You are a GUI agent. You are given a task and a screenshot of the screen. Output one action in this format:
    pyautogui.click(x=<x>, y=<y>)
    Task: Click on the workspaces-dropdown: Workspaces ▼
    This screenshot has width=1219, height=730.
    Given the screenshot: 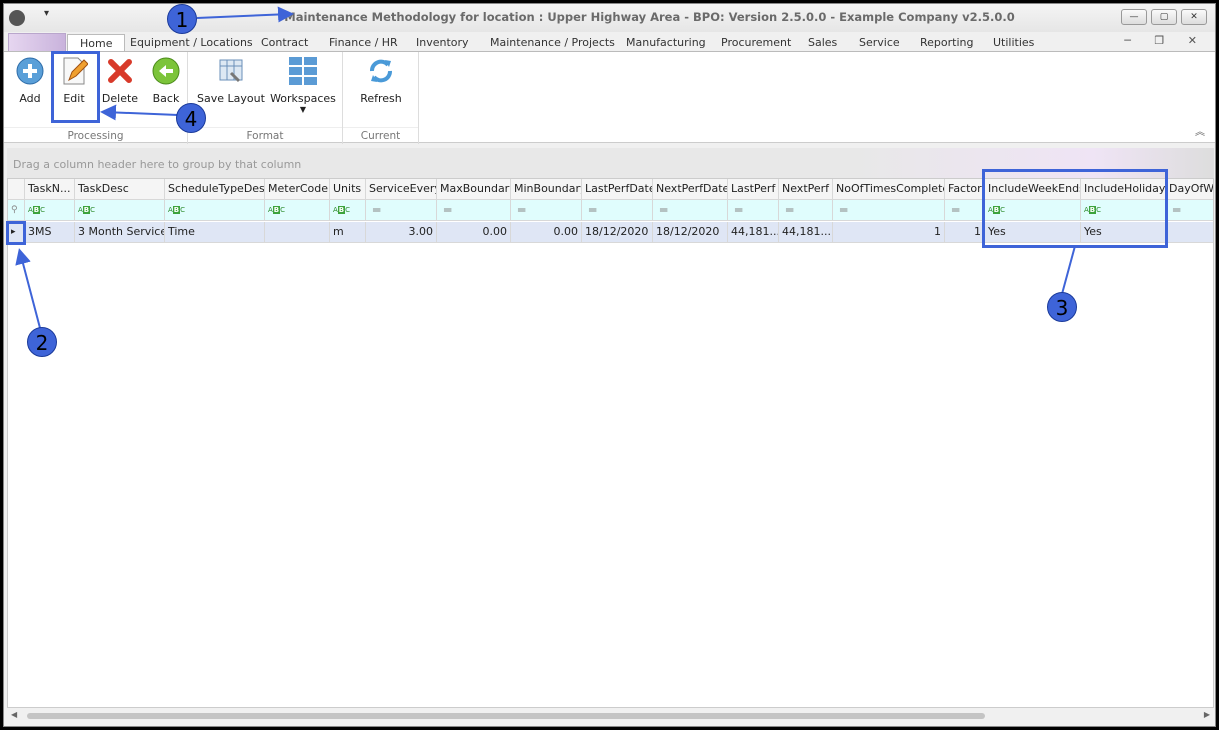 What is the action you would take?
    pyautogui.click(x=303, y=85)
    